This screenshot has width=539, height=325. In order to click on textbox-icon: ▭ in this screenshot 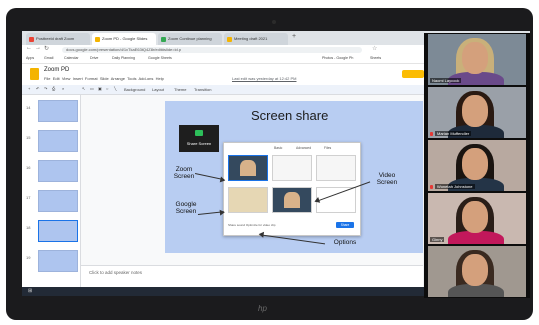, I will do `click(92, 88)`.